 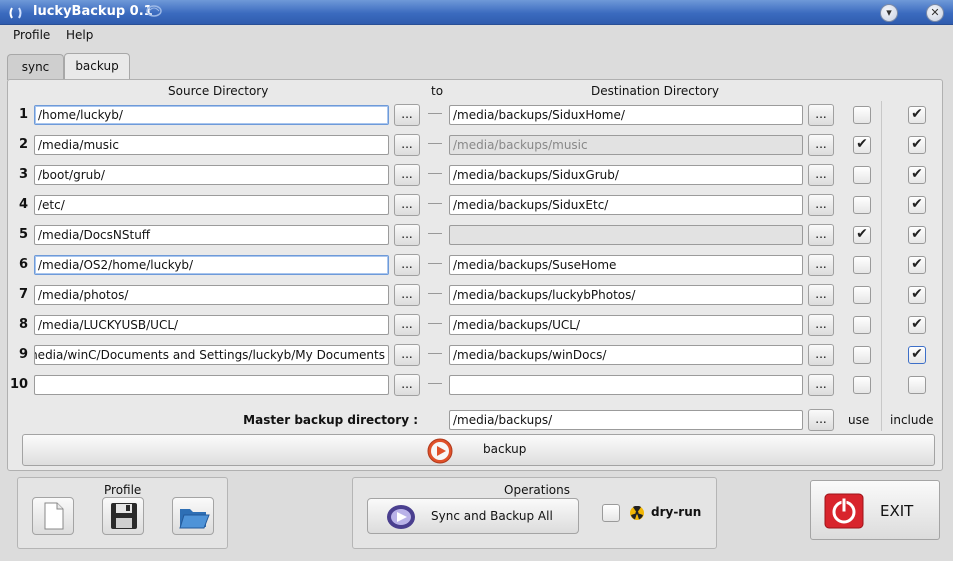 What do you see at coordinates (23, 144) in the screenshot?
I see `row-number: 2` at bounding box center [23, 144].